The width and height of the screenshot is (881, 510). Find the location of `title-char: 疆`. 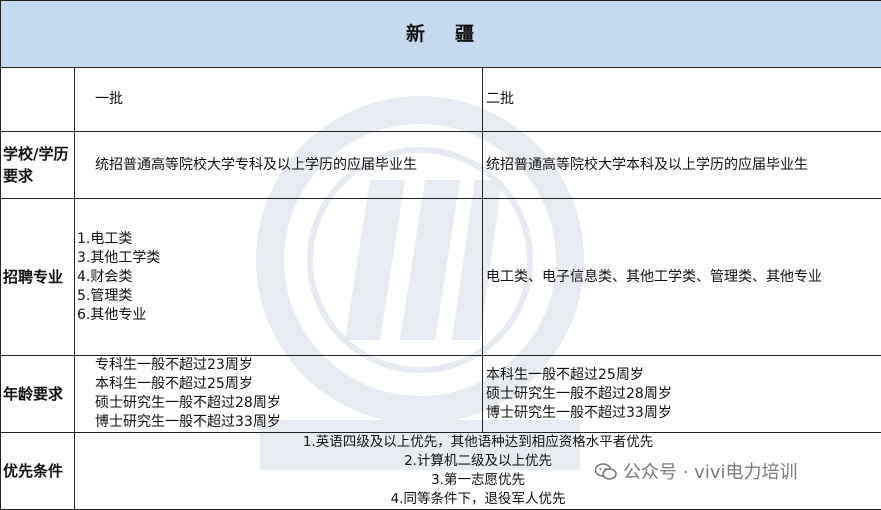

title-char: 疆 is located at coordinates (465, 34).